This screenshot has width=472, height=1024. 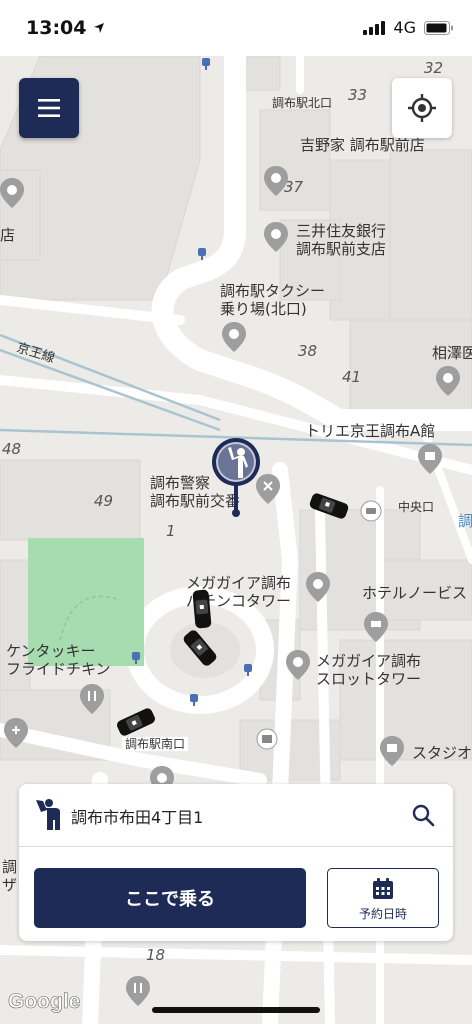 What do you see at coordinates (156, 955) in the screenshot?
I see `block-number: 18` at bounding box center [156, 955].